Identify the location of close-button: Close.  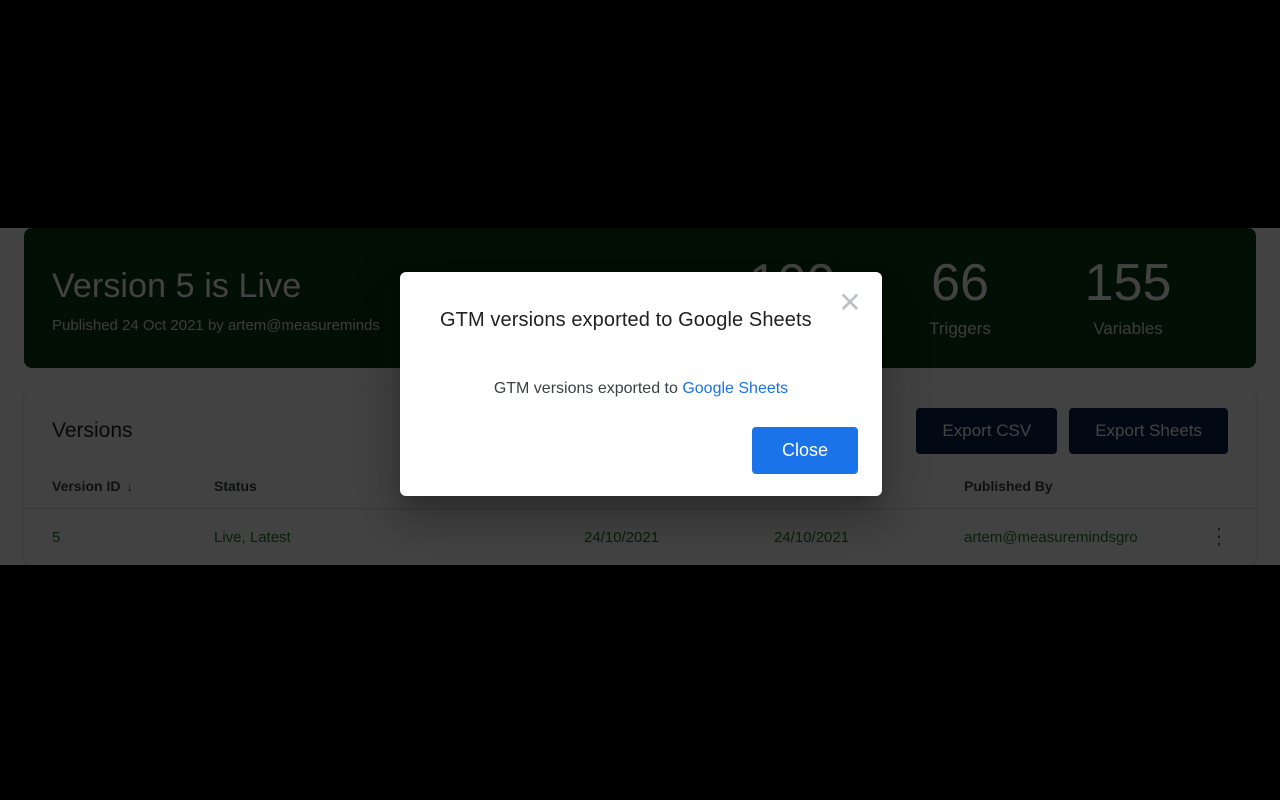
(804, 450).